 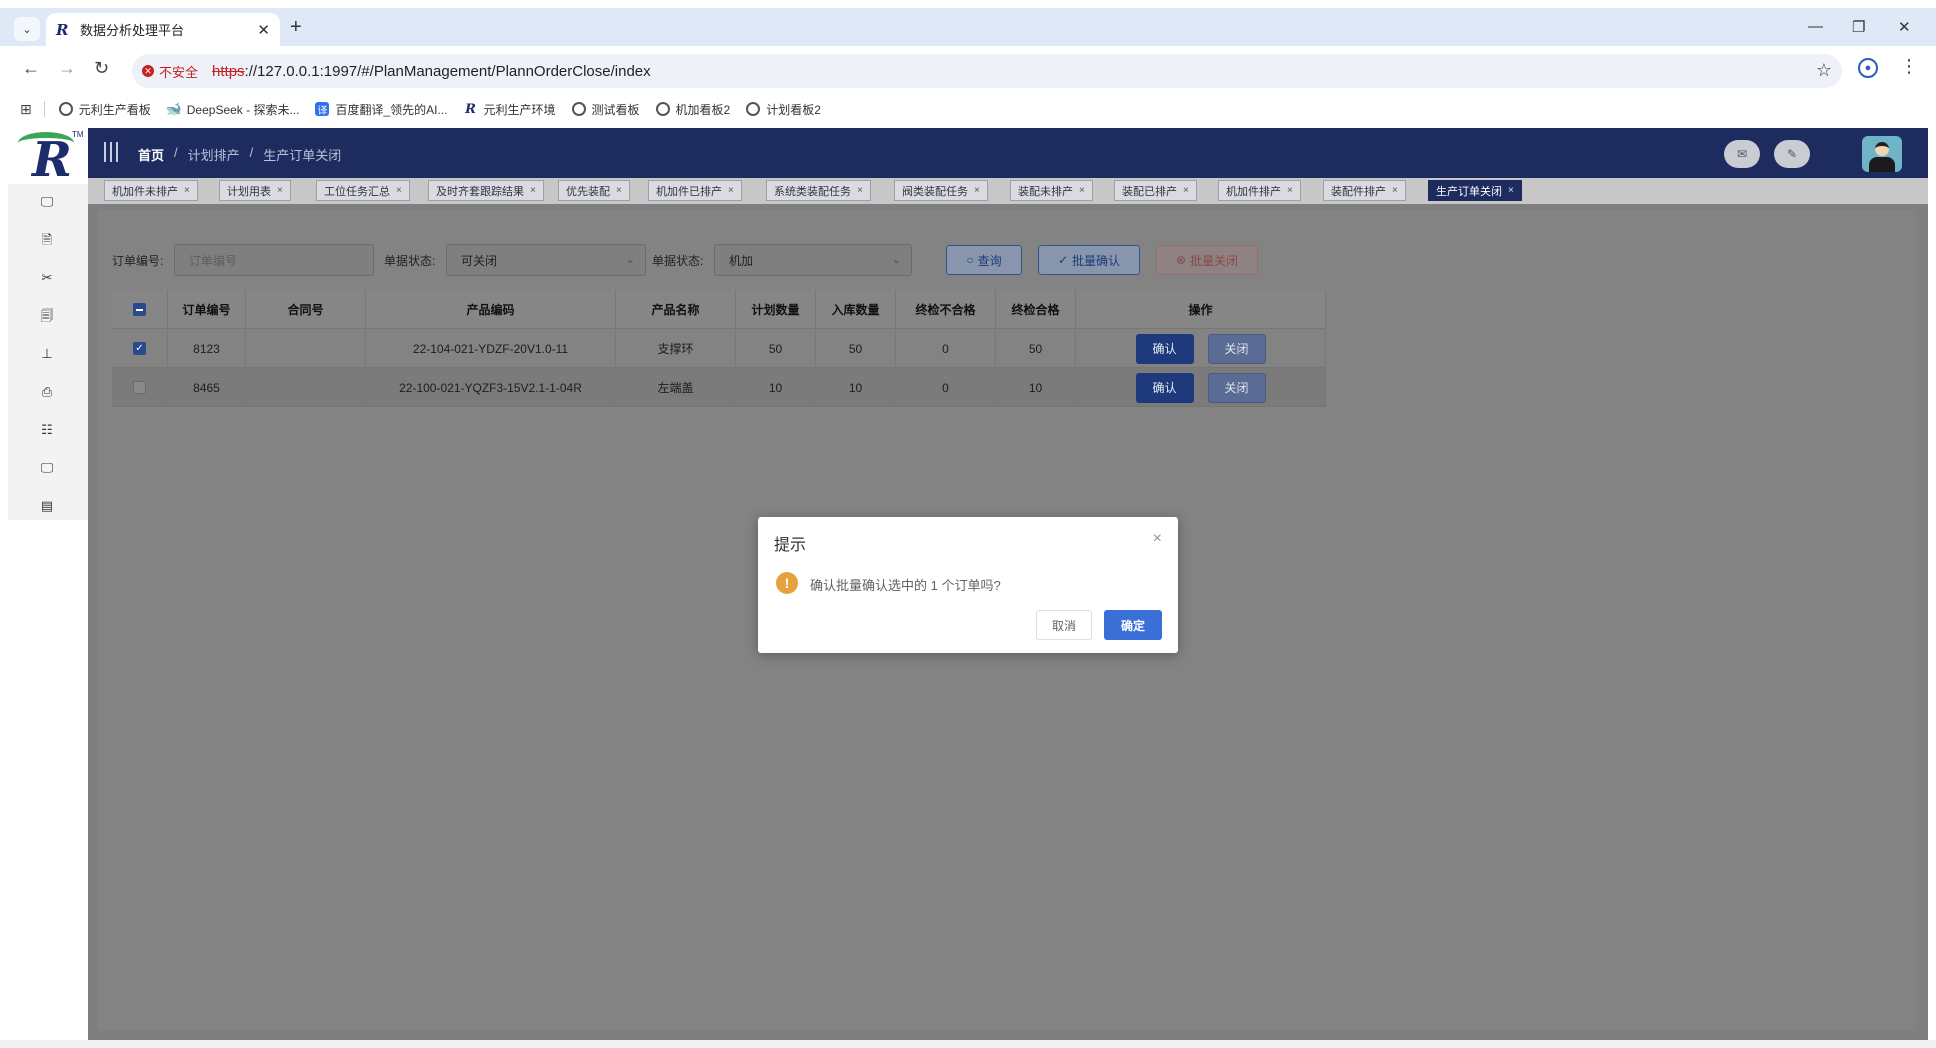 What do you see at coordinates (47, 354) in the screenshot?
I see `stamp-icon: ⊥` at bounding box center [47, 354].